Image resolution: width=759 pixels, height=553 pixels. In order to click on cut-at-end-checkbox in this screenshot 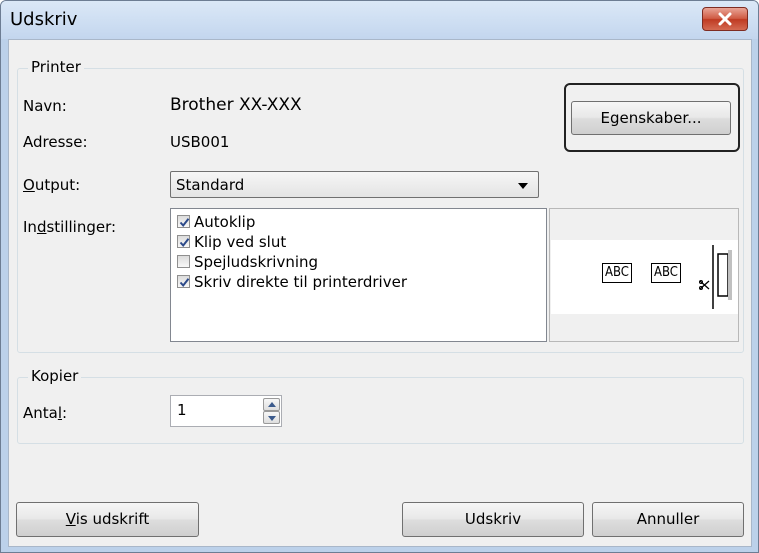, I will do `click(183, 241)`.